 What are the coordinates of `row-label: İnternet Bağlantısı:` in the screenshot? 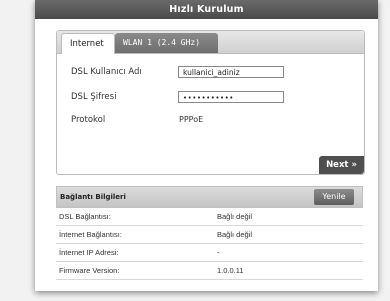 It's located at (136, 234).